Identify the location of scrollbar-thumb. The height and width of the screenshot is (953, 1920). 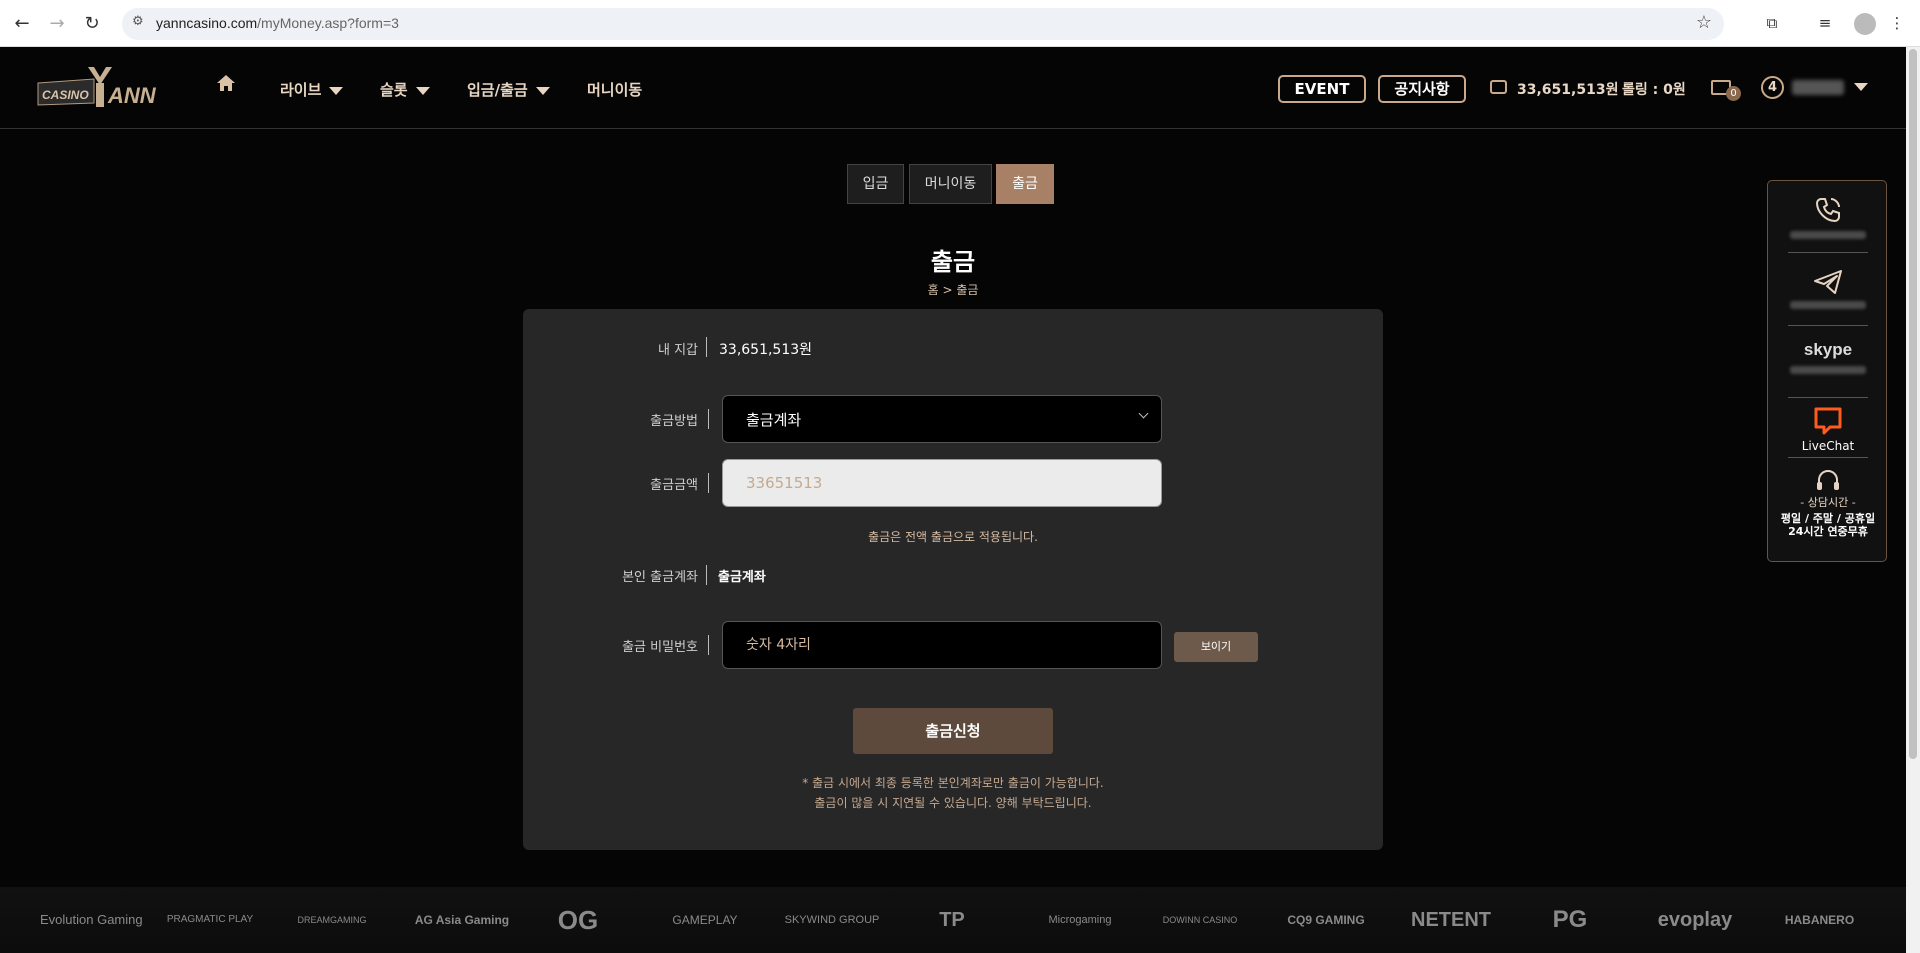
(1913, 404).